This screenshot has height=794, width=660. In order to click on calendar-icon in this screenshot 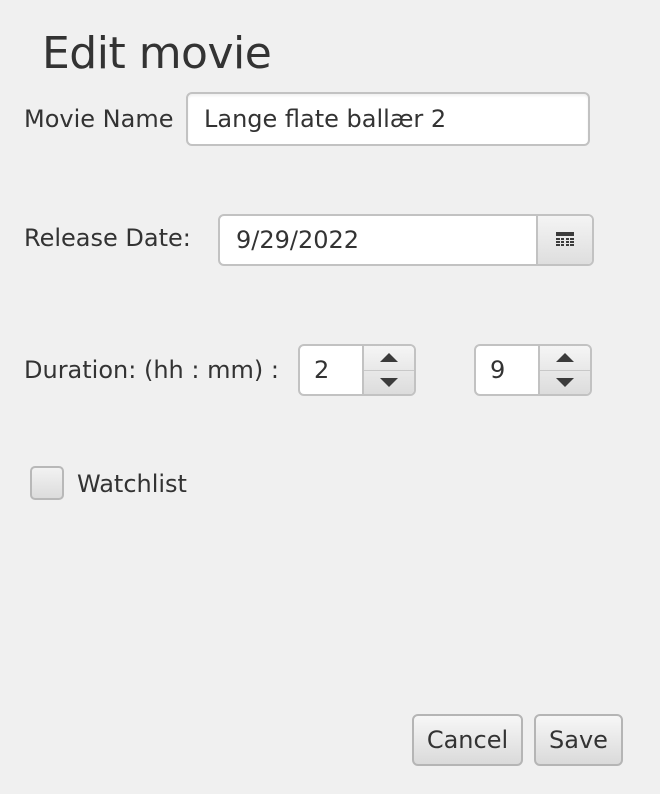, I will do `click(565, 239)`.